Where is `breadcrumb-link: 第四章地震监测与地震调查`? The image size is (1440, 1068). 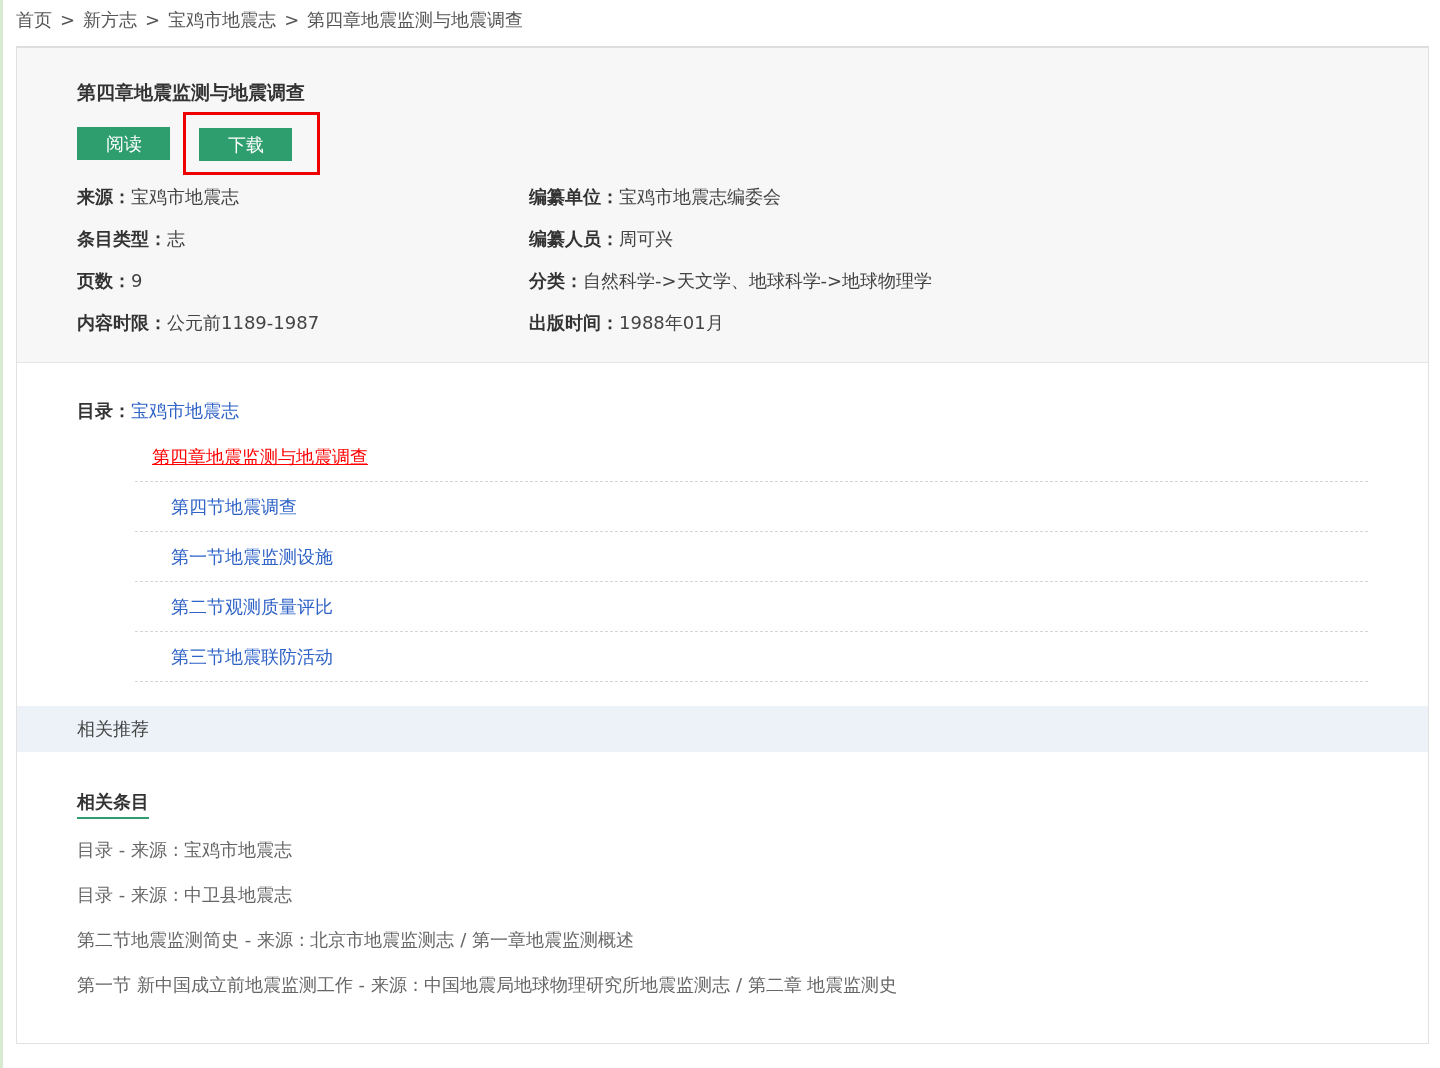 breadcrumb-link: 第四章地震监测与地震调查 is located at coordinates (415, 19).